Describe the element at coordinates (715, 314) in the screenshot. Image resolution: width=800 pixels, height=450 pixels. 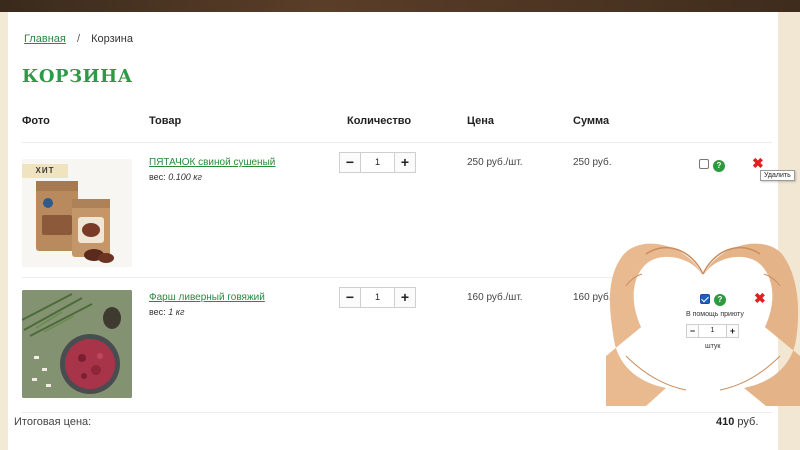
I see `shelter-donation-label: В помощь приюту` at that location.